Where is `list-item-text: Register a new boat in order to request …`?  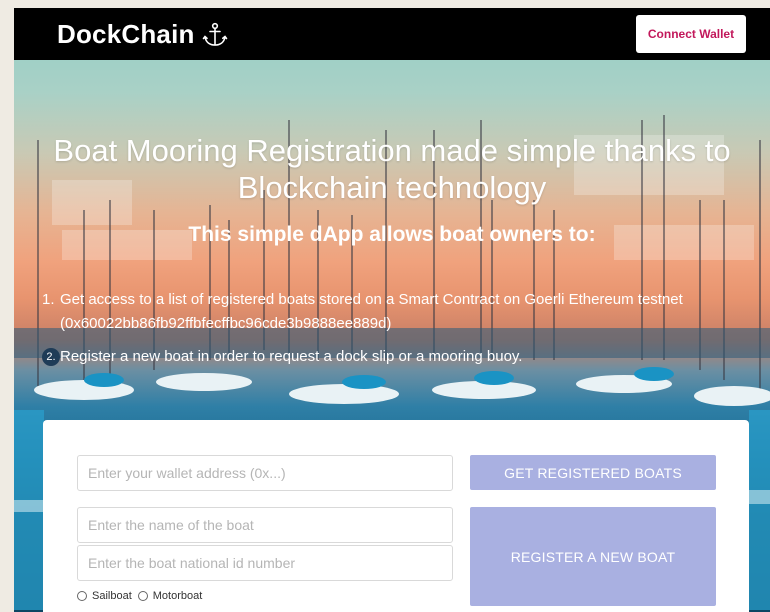
list-item-text: Register a new boat in order to request … is located at coordinates (291, 356).